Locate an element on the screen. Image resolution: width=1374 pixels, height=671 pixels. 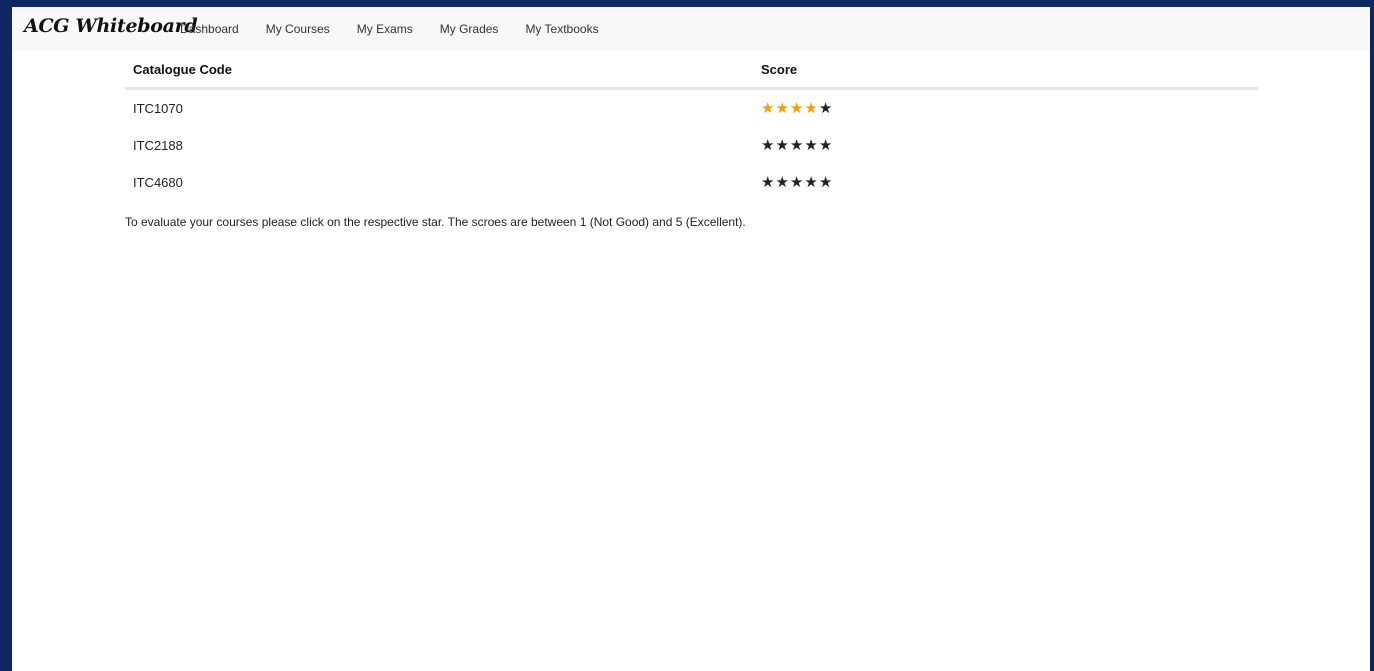
table-header-row: Catalogue Code Score is located at coordinates (691, 70).